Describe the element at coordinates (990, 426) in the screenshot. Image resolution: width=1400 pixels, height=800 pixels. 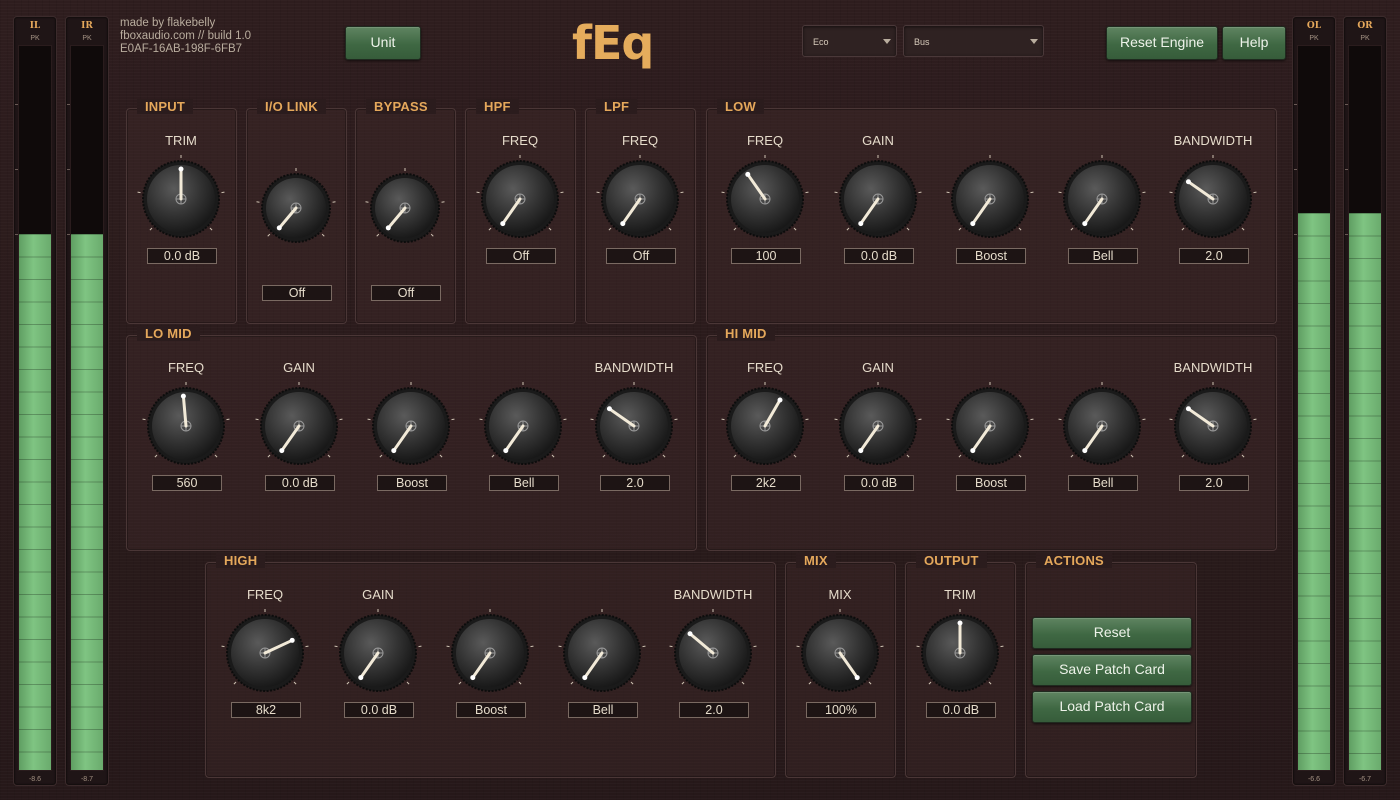
I see `hi-mid-type-knob` at that location.